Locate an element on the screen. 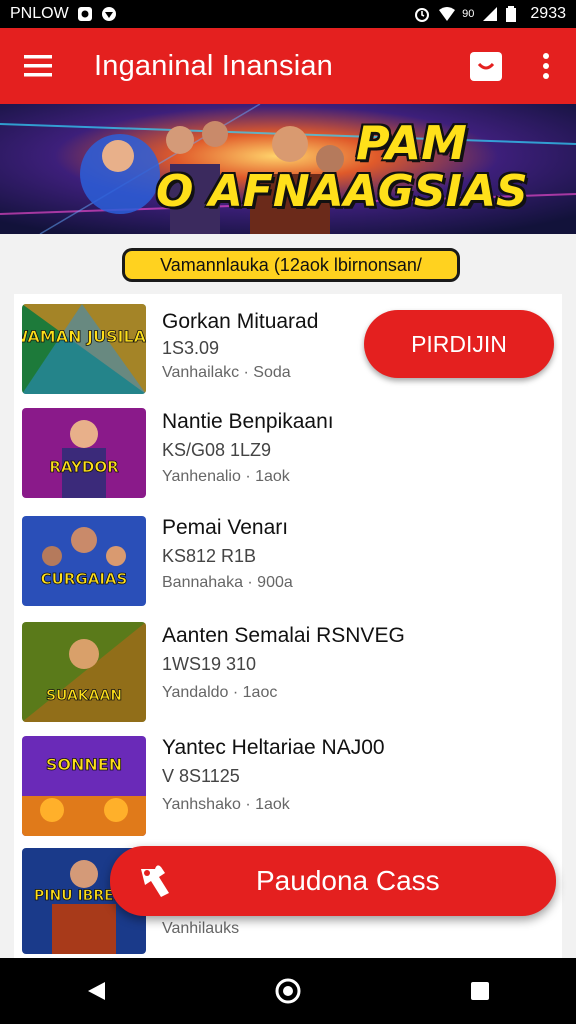  game-thumbnail: WAMAN JUSILAS is located at coordinates (84, 349).